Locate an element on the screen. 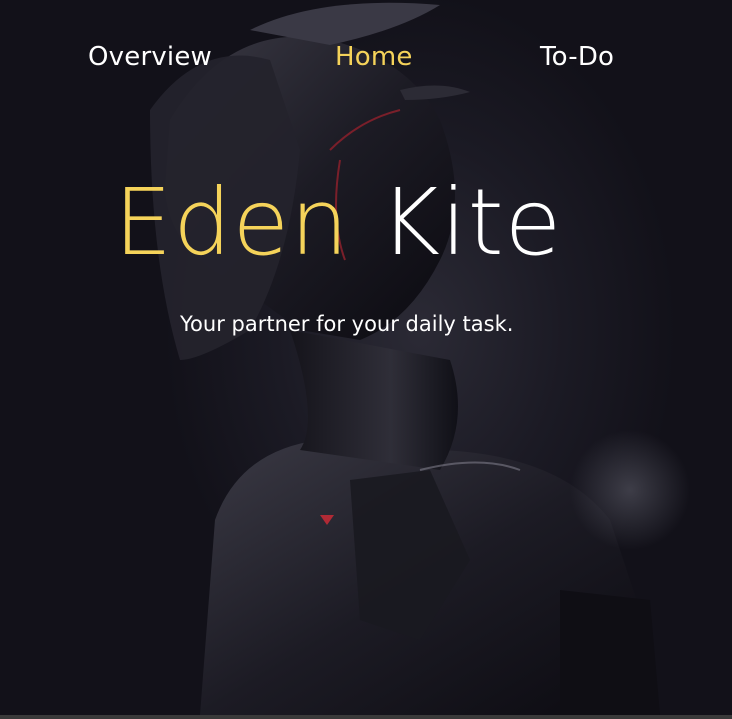 The image size is (732, 719). hero-title: Eden Kite is located at coordinates (338, 223).